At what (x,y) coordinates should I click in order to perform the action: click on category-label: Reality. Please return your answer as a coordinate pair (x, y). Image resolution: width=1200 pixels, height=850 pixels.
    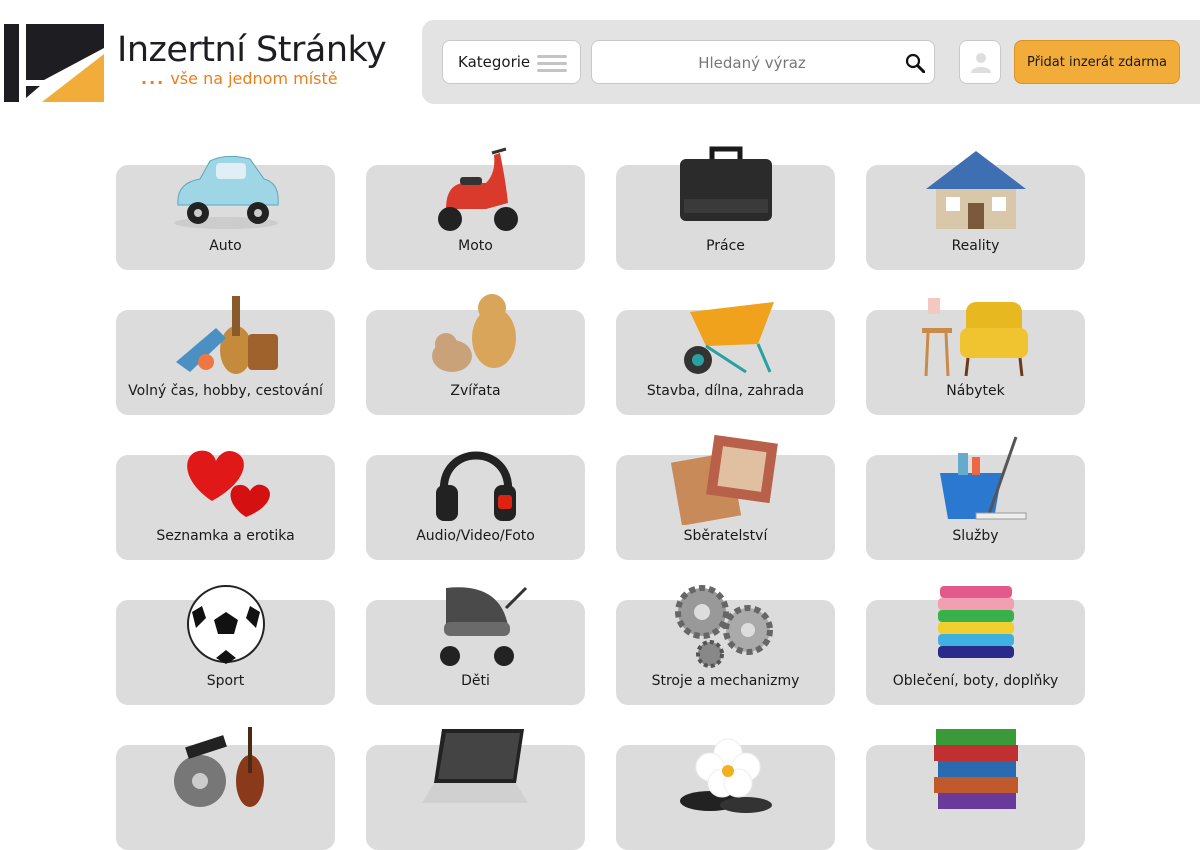
    Looking at the image, I should click on (975, 246).